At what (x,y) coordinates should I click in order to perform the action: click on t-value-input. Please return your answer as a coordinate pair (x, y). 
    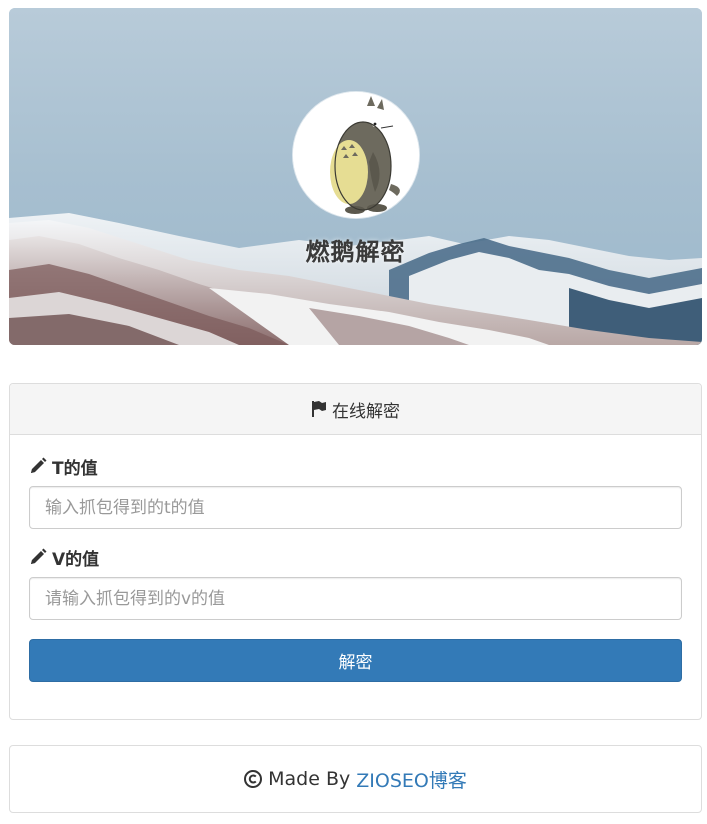
    Looking at the image, I should click on (355, 507).